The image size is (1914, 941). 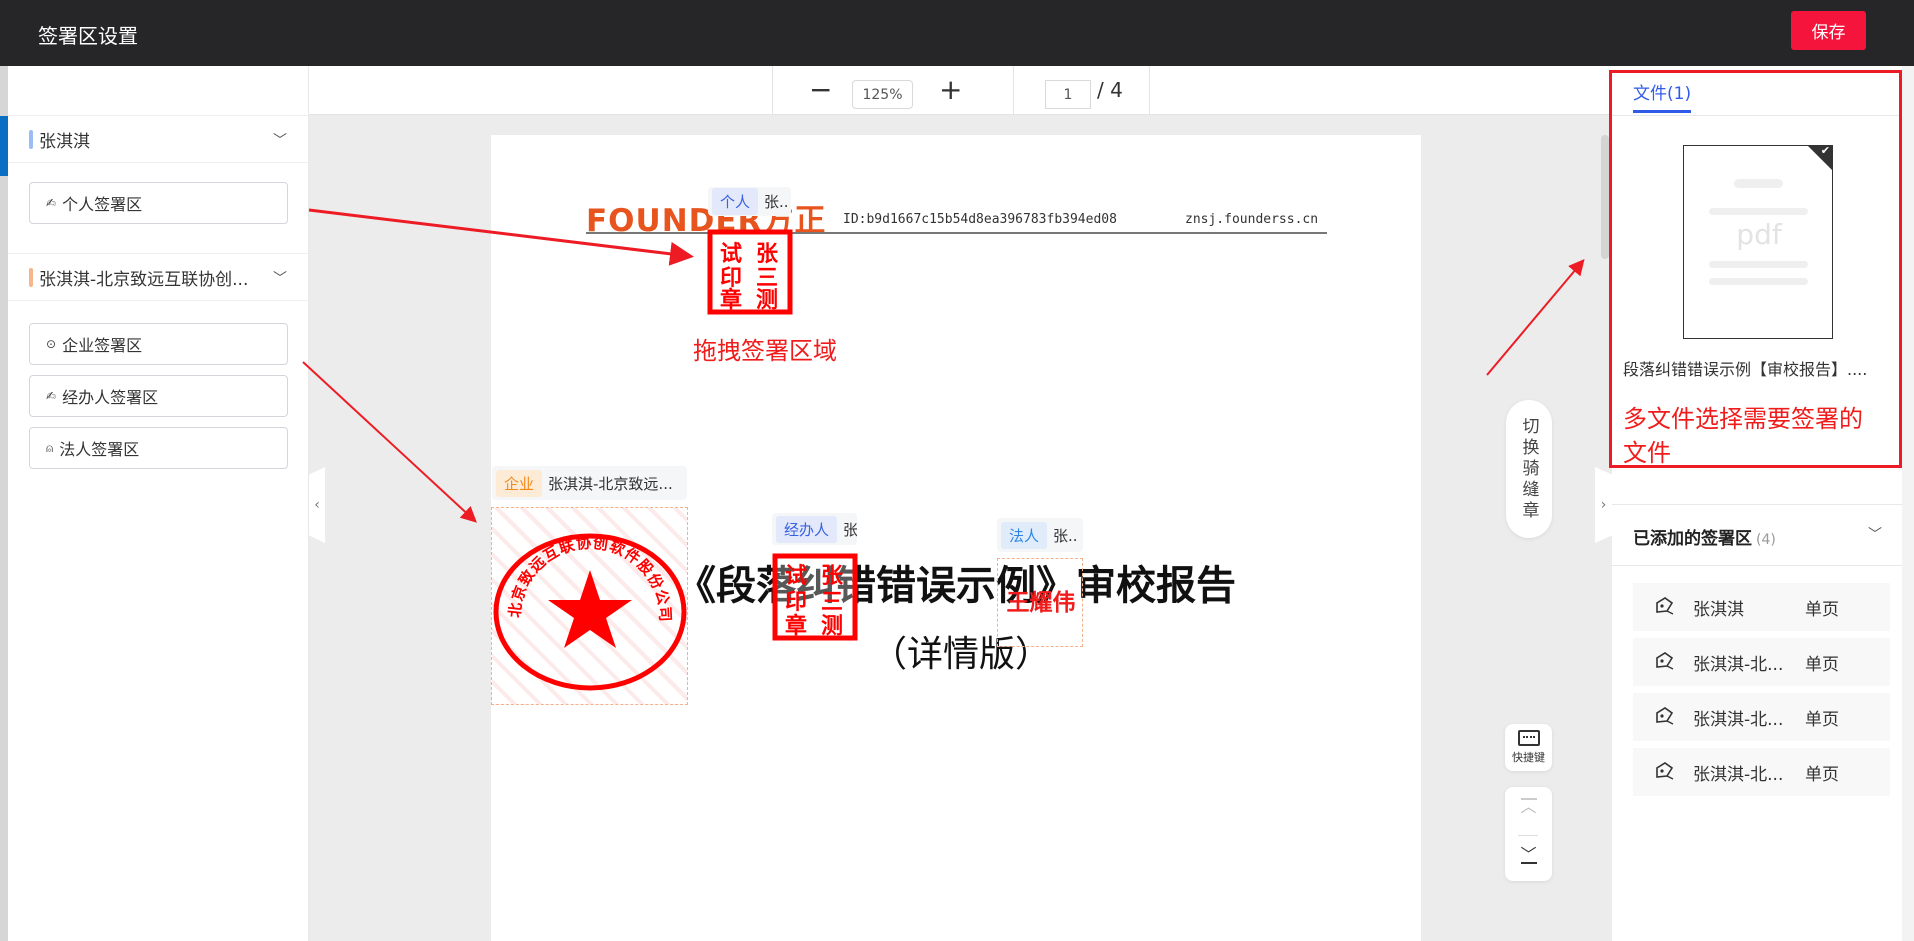 I want to click on enterprise-seal-zone: 北京致远互联协创软件股份公司, so click(x=589, y=606).